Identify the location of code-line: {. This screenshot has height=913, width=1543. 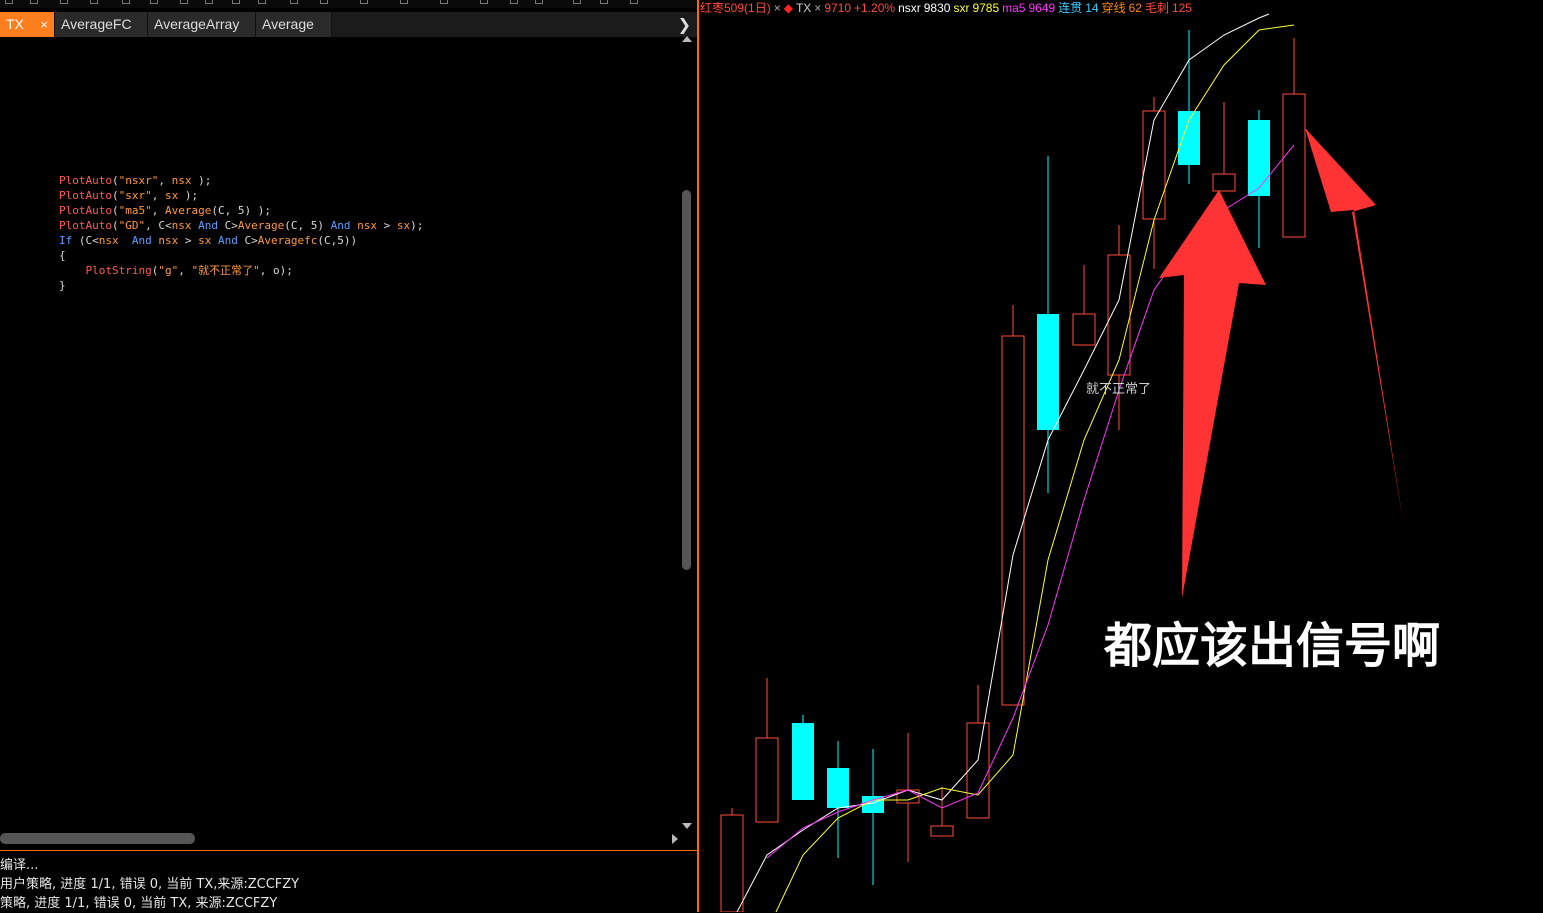
(241, 255).